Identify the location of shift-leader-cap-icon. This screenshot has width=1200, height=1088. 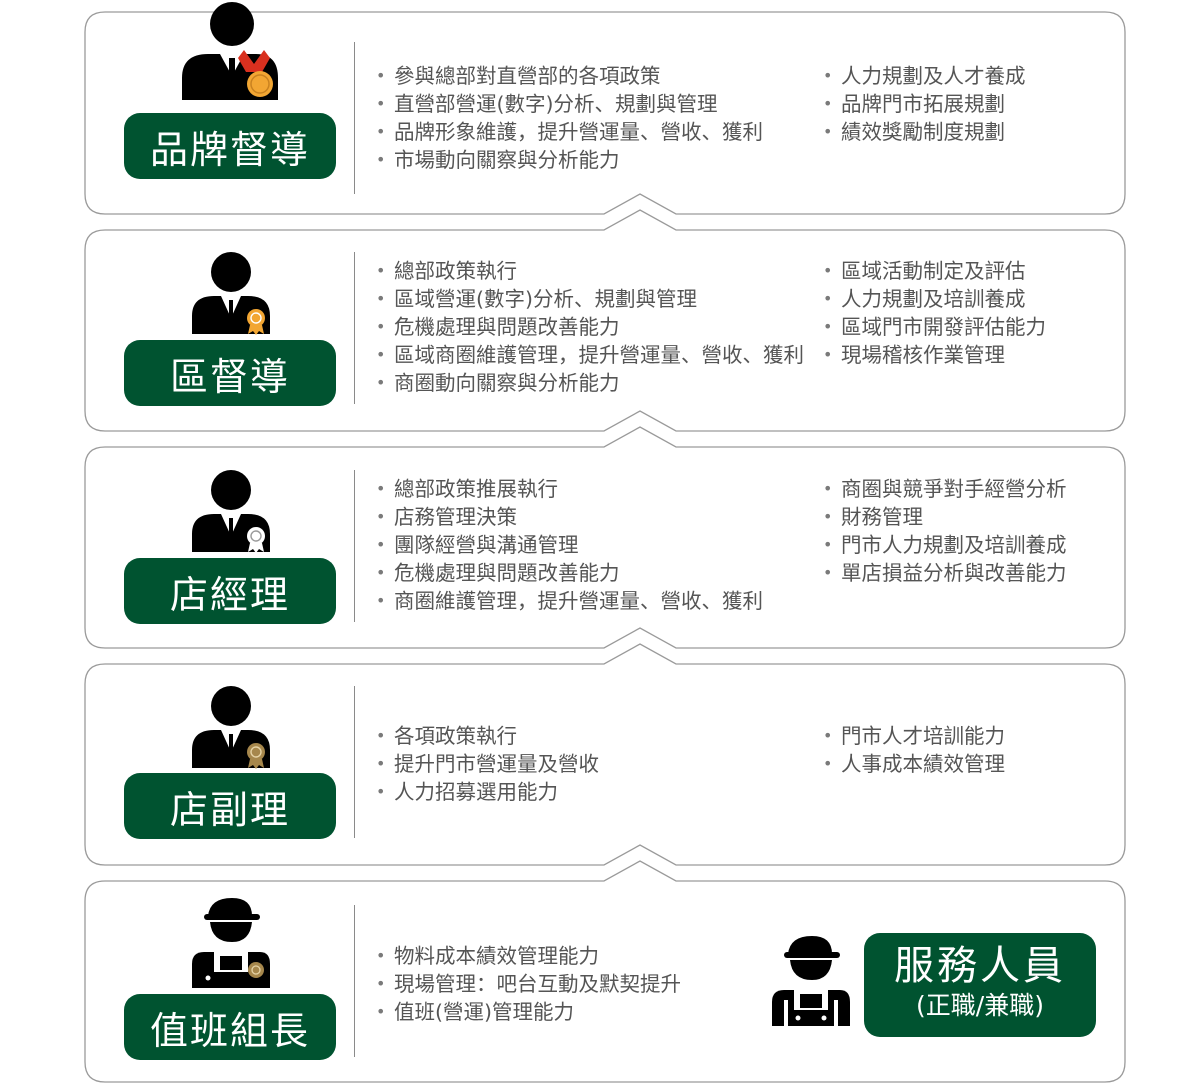
(231, 943).